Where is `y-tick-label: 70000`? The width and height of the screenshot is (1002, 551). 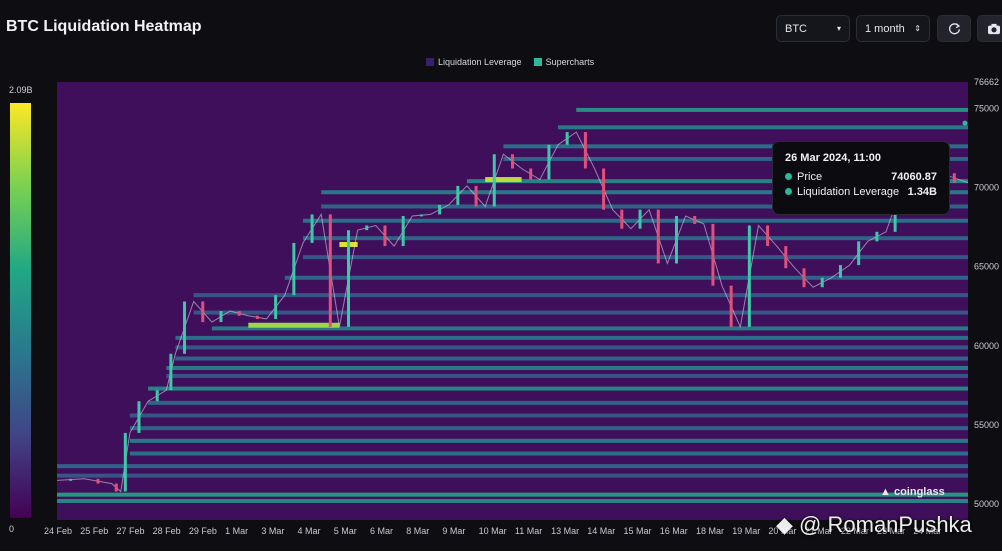 y-tick-label: 70000 is located at coordinates (986, 187).